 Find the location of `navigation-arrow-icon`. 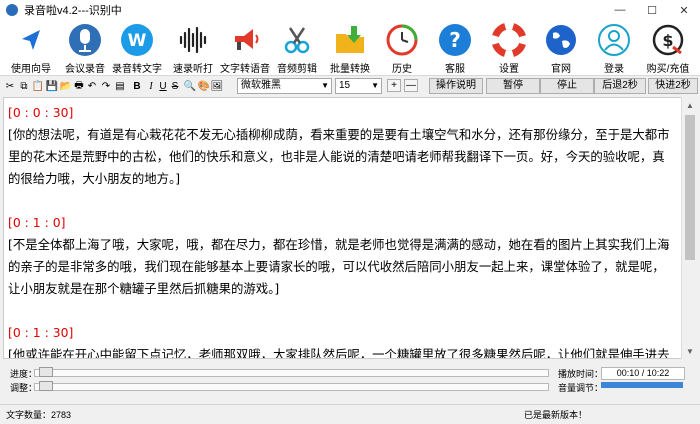

navigation-arrow-icon is located at coordinates (31, 40).